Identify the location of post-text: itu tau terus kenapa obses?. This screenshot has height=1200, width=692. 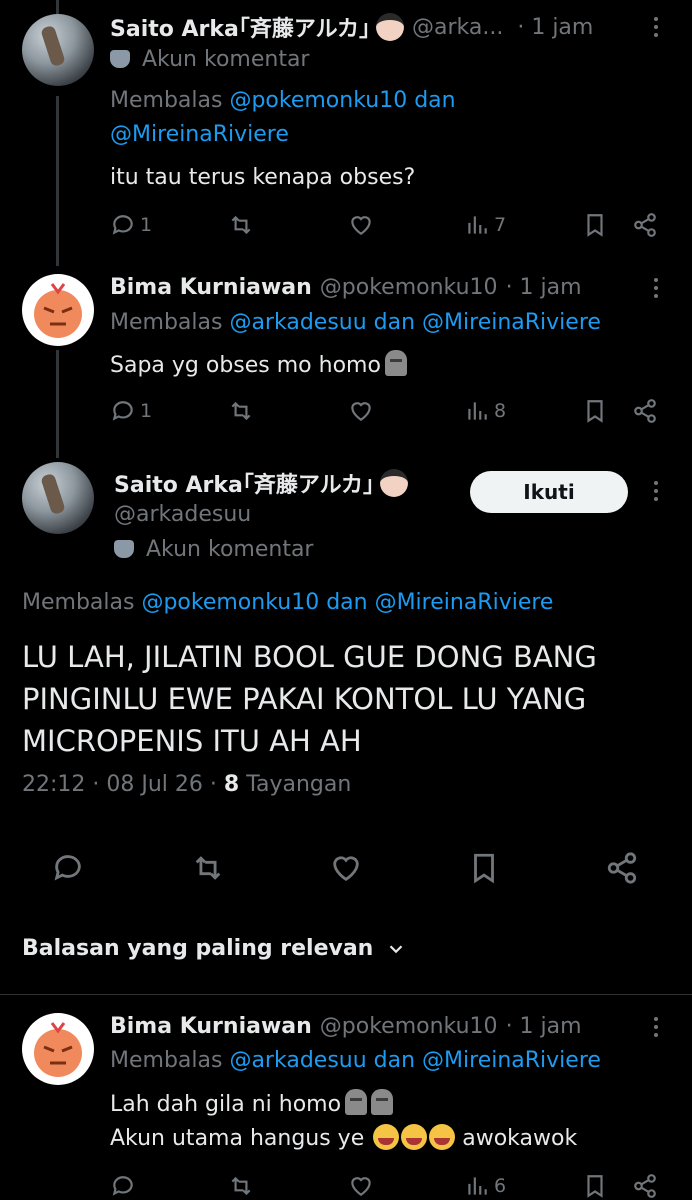
(263, 177).